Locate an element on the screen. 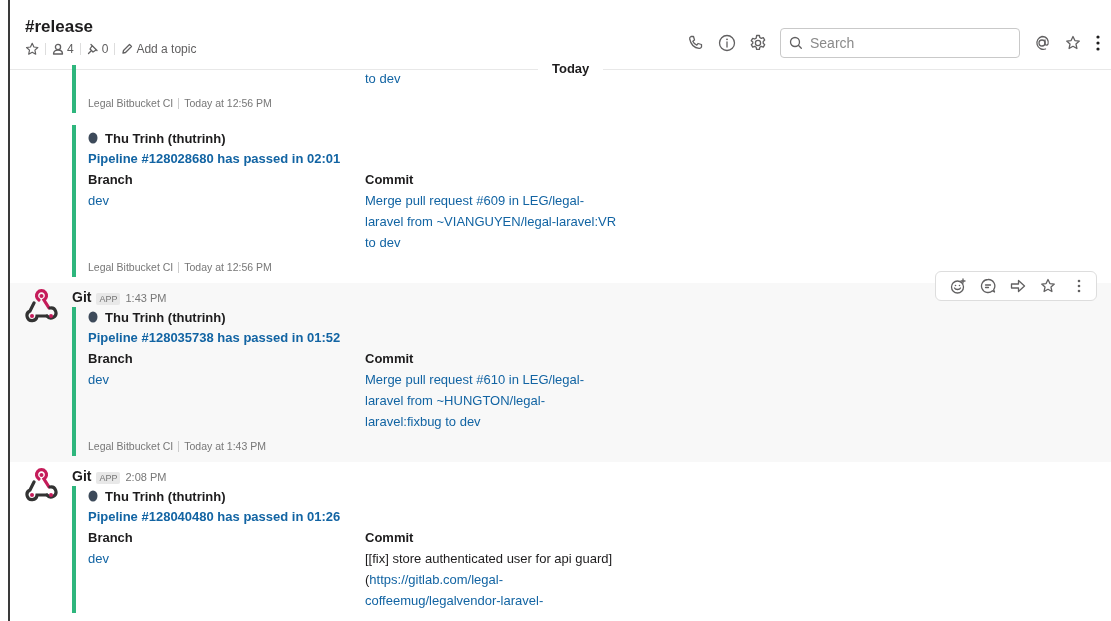 The height and width of the screenshot is (621, 1111). mention-icon is located at coordinates (1042, 42).